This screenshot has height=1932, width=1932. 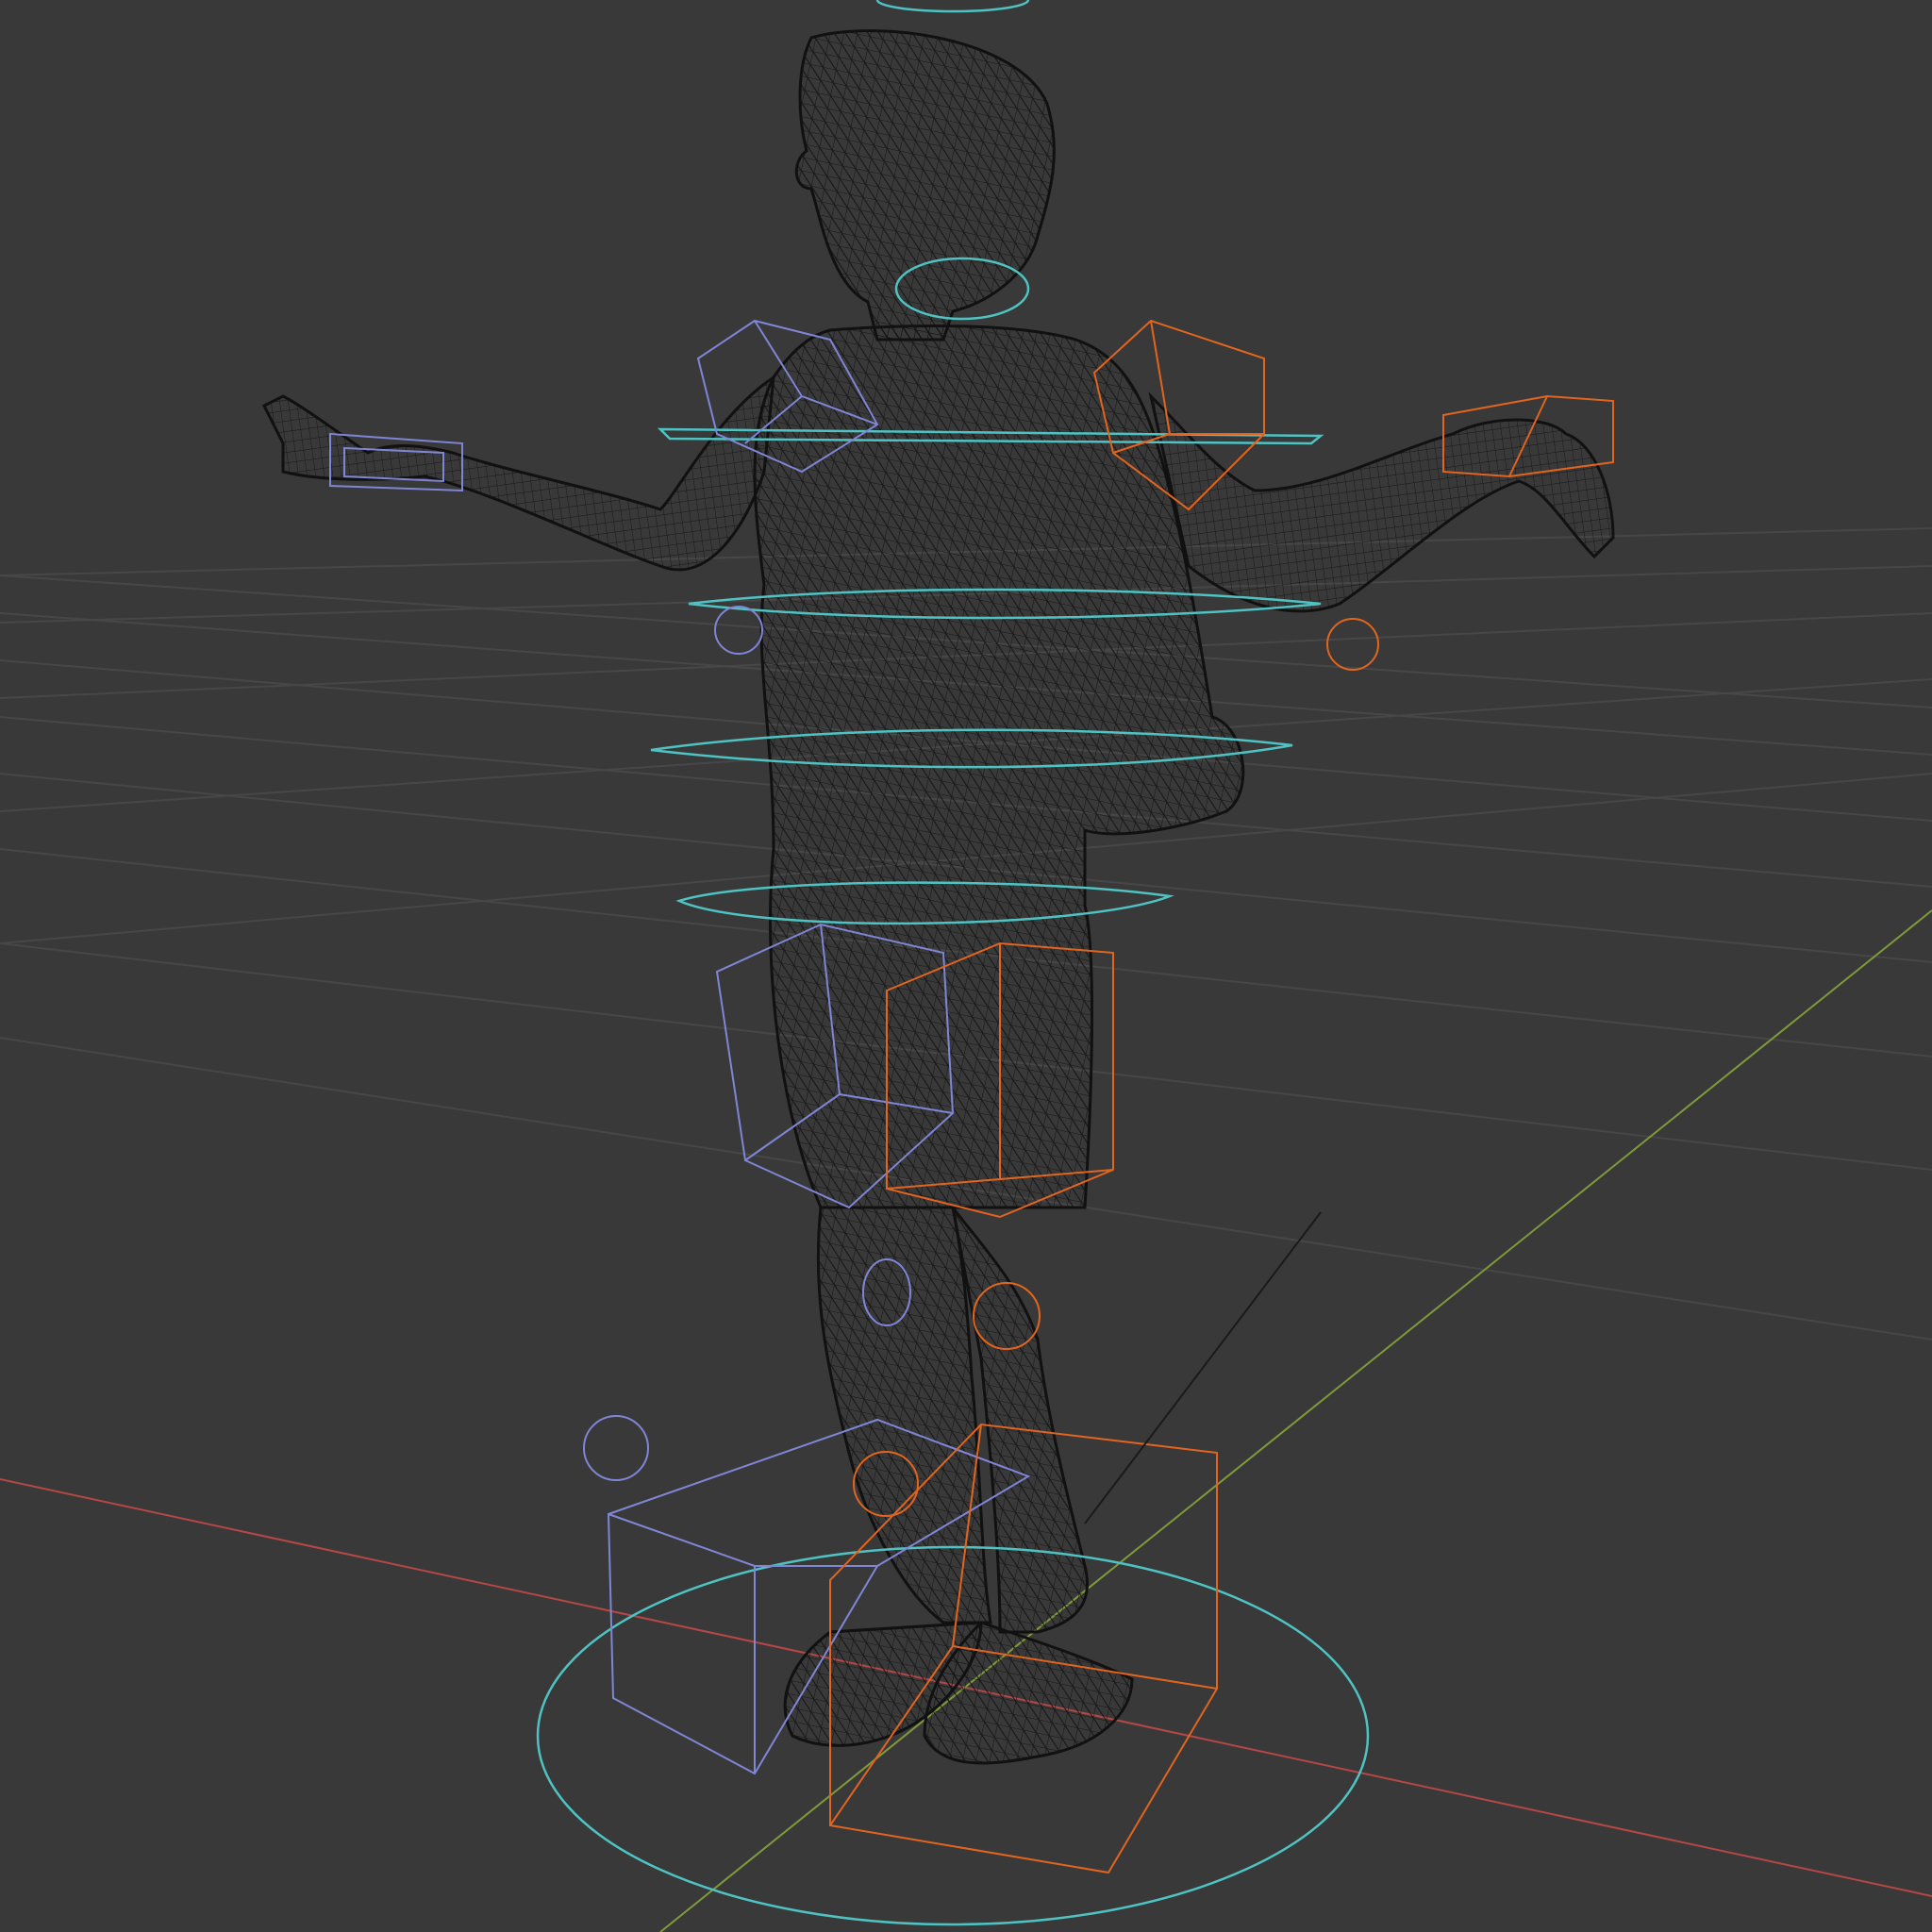 What do you see at coordinates (1203, 1368) in the screenshot?
I see `rig-bone-line` at bounding box center [1203, 1368].